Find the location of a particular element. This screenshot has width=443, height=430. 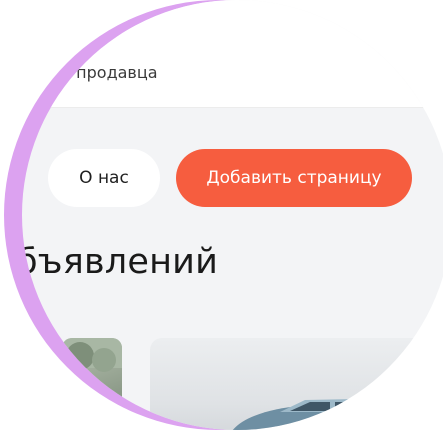

section-title: бъявлений is located at coordinates (120, 262).